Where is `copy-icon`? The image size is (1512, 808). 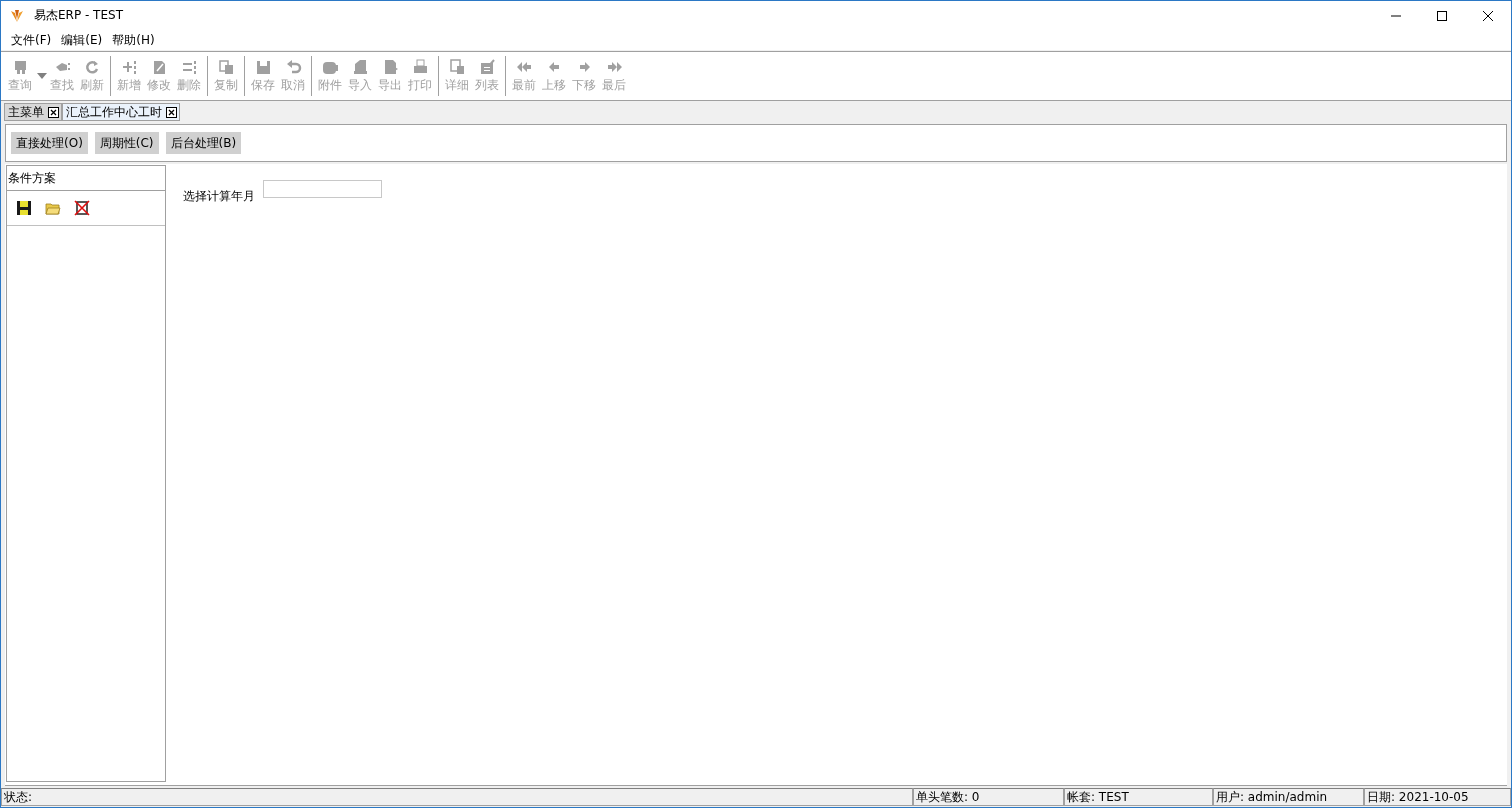 copy-icon is located at coordinates (226, 66).